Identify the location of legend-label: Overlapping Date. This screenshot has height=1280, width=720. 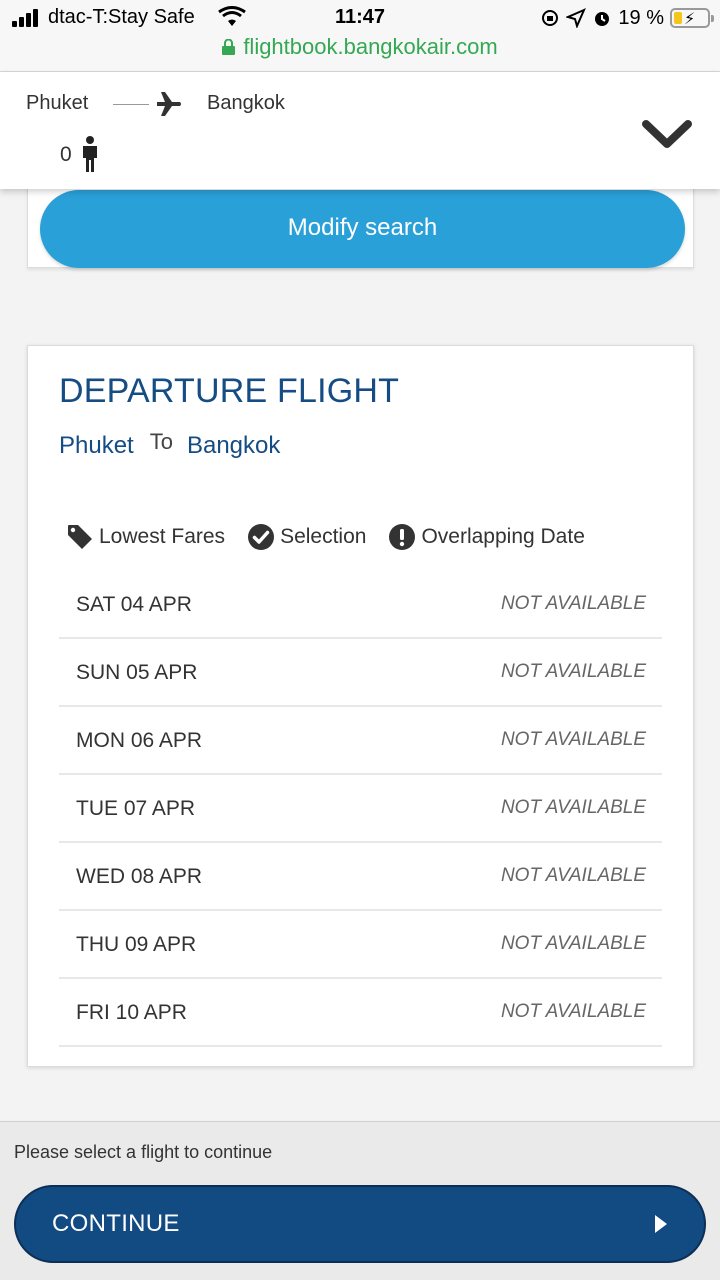
(503, 536).